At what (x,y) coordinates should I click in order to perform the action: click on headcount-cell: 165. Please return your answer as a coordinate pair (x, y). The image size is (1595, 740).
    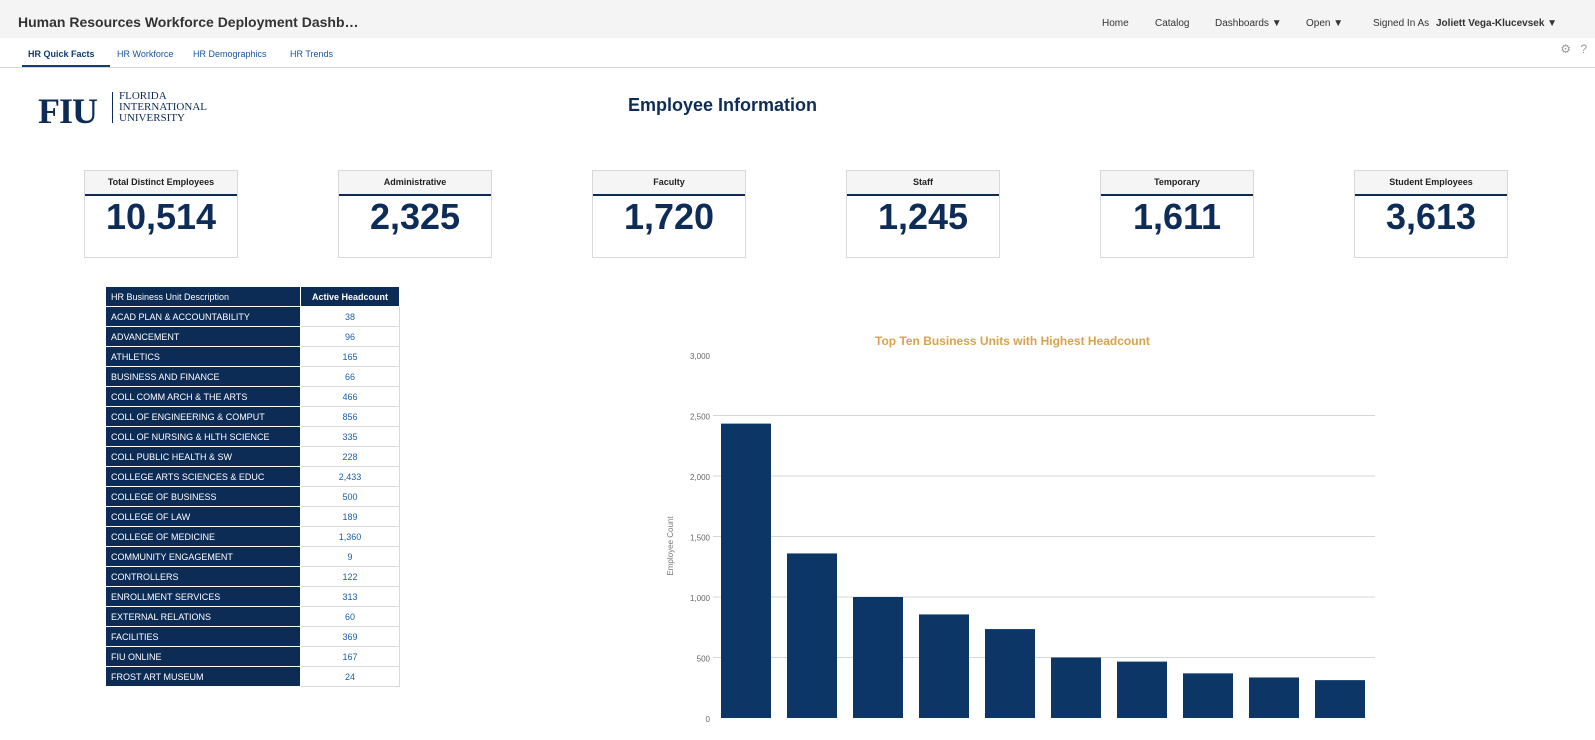
    Looking at the image, I should click on (350, 356).